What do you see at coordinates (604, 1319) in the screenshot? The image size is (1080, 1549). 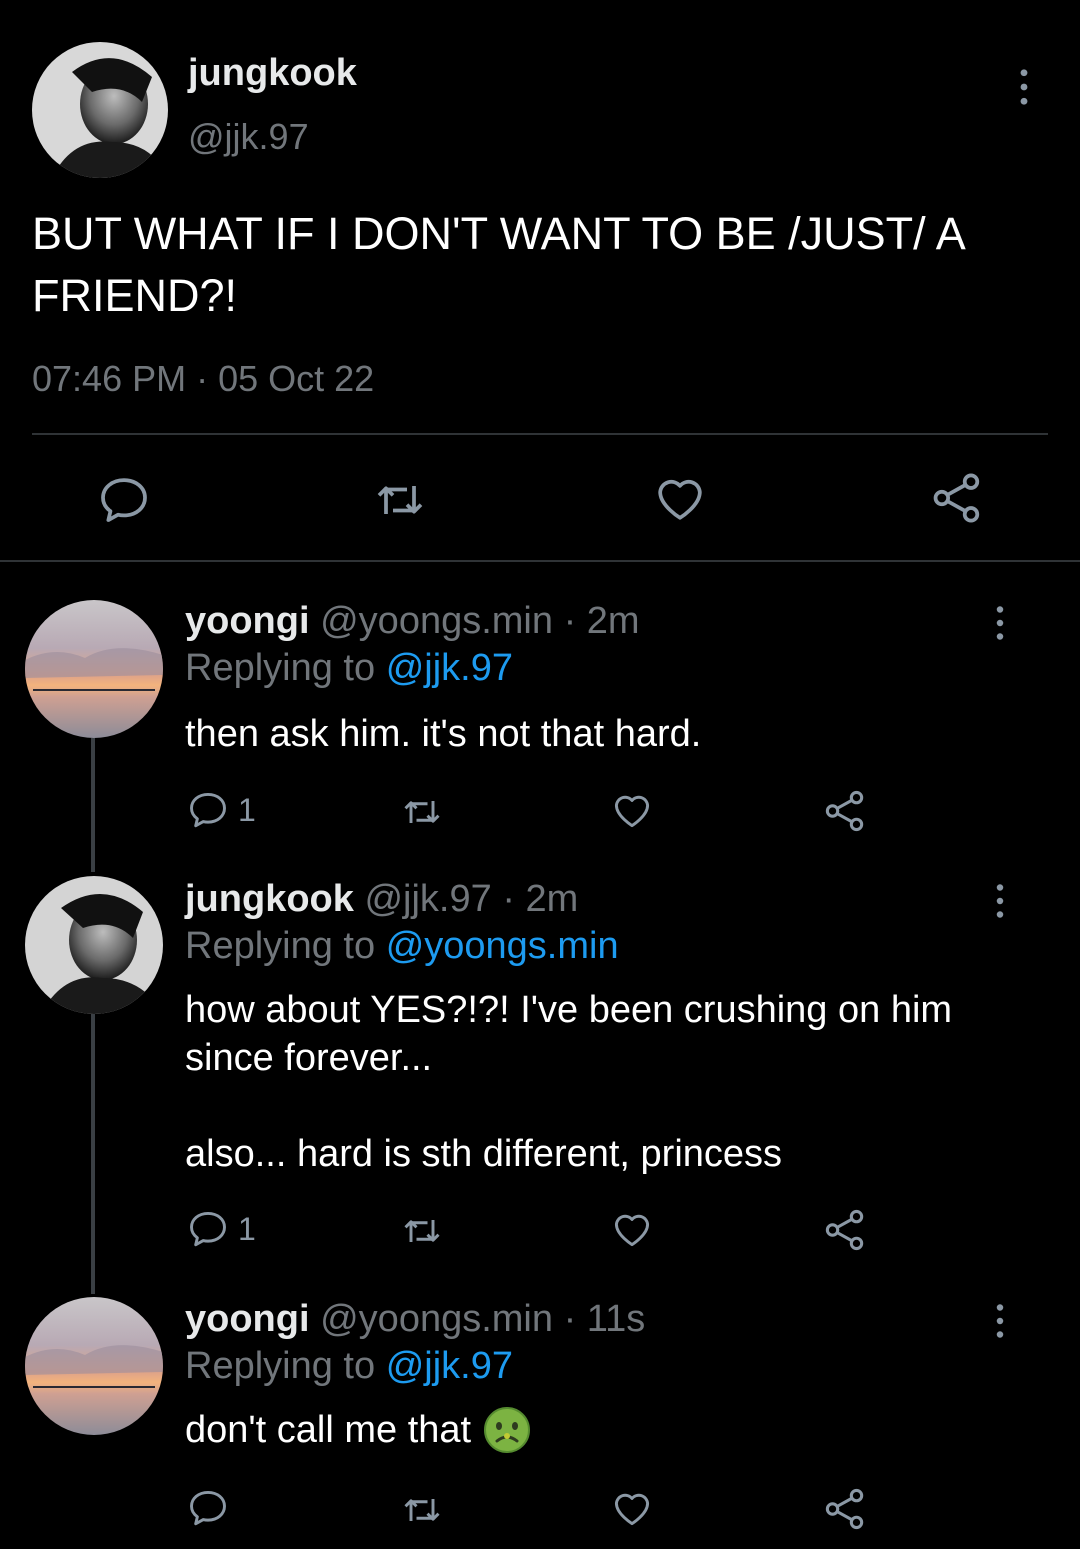 I see `reply-time: · 11s` at bounding box center [604, 1319].